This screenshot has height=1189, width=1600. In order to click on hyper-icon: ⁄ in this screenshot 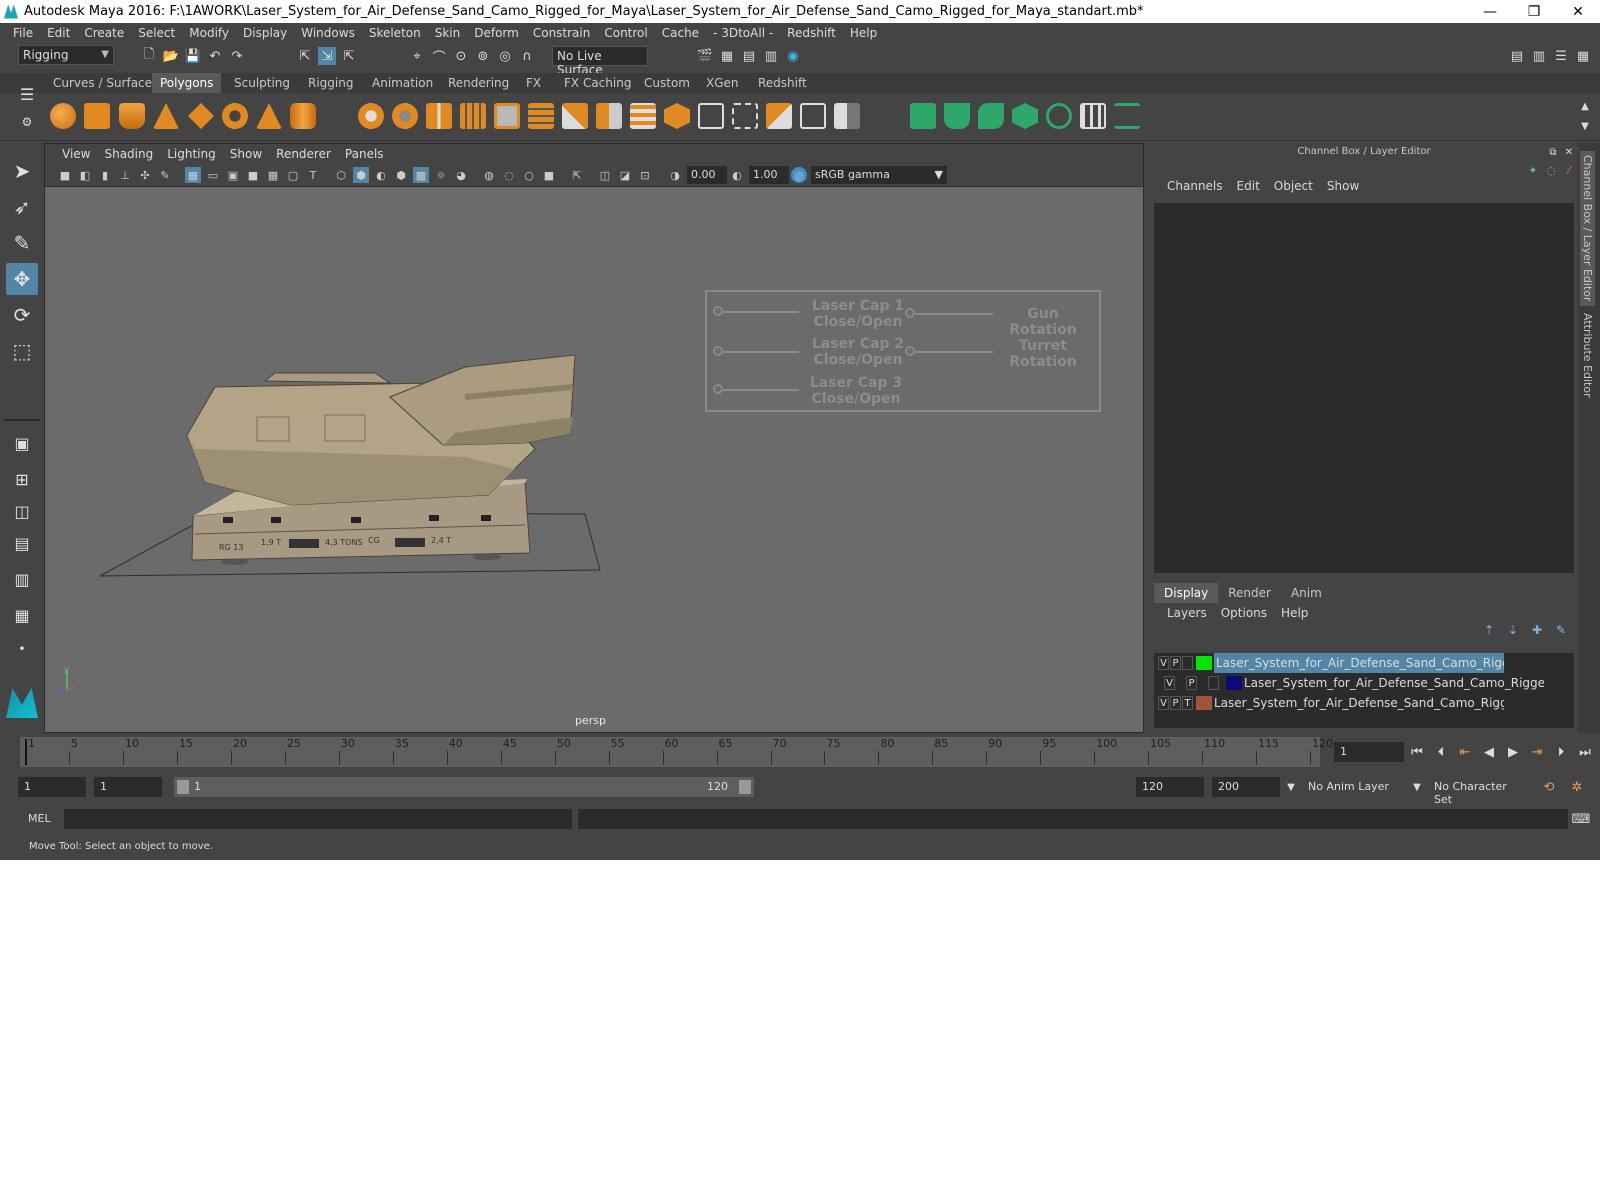, I will do `click(1569, 170)`.